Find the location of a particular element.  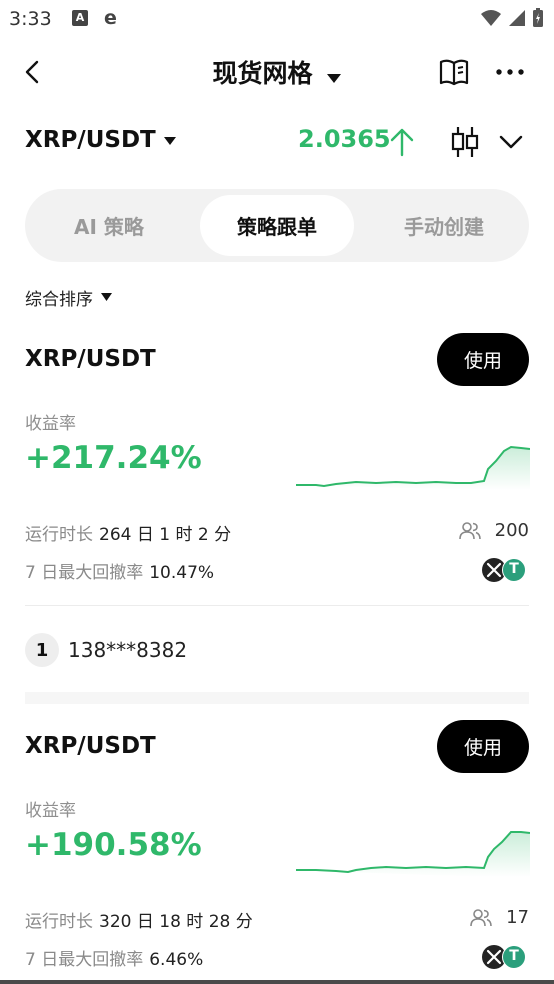

section-separator is located at coordinates (277, 698).